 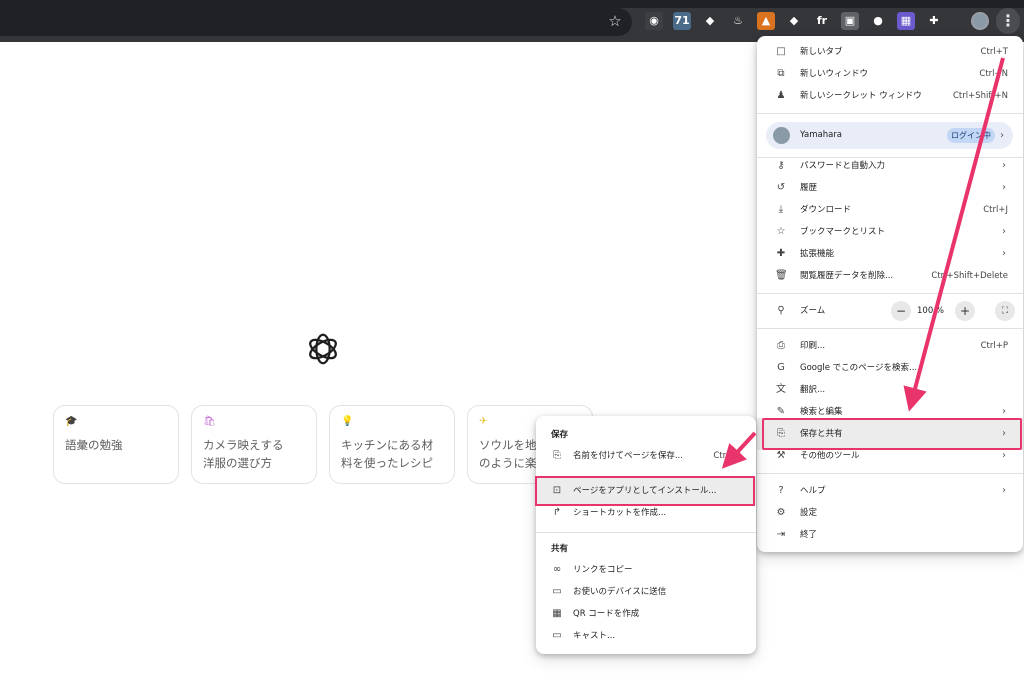 What do you see at coordinates (890, 254) in the screenshot?
I see `menu-item: ✚ 拡張機能 ›` at bounding box center [890, 254].